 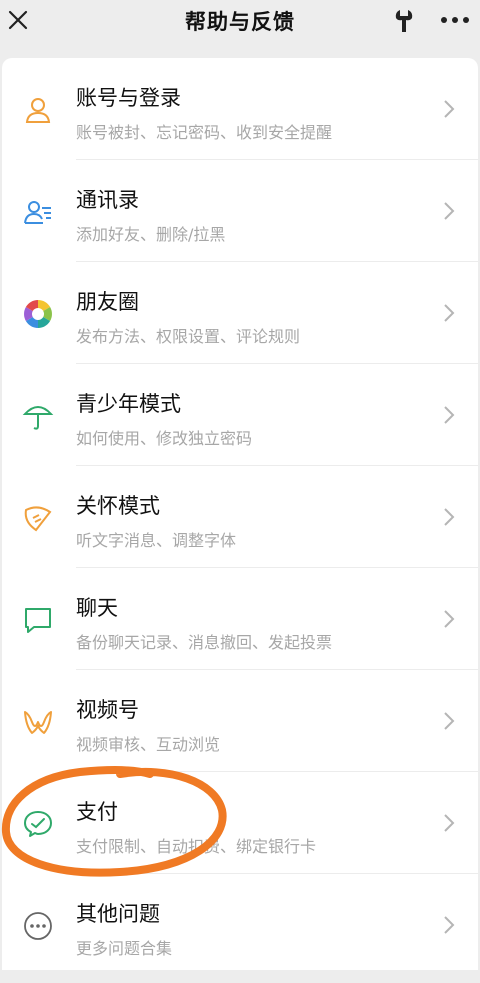 What do you see at coordinates (240, 619) in the screenshot?
I see `list-item-chat: 聊天 备份聊天记录、消息撤回、发起投票` at bounding box center [240, 619].